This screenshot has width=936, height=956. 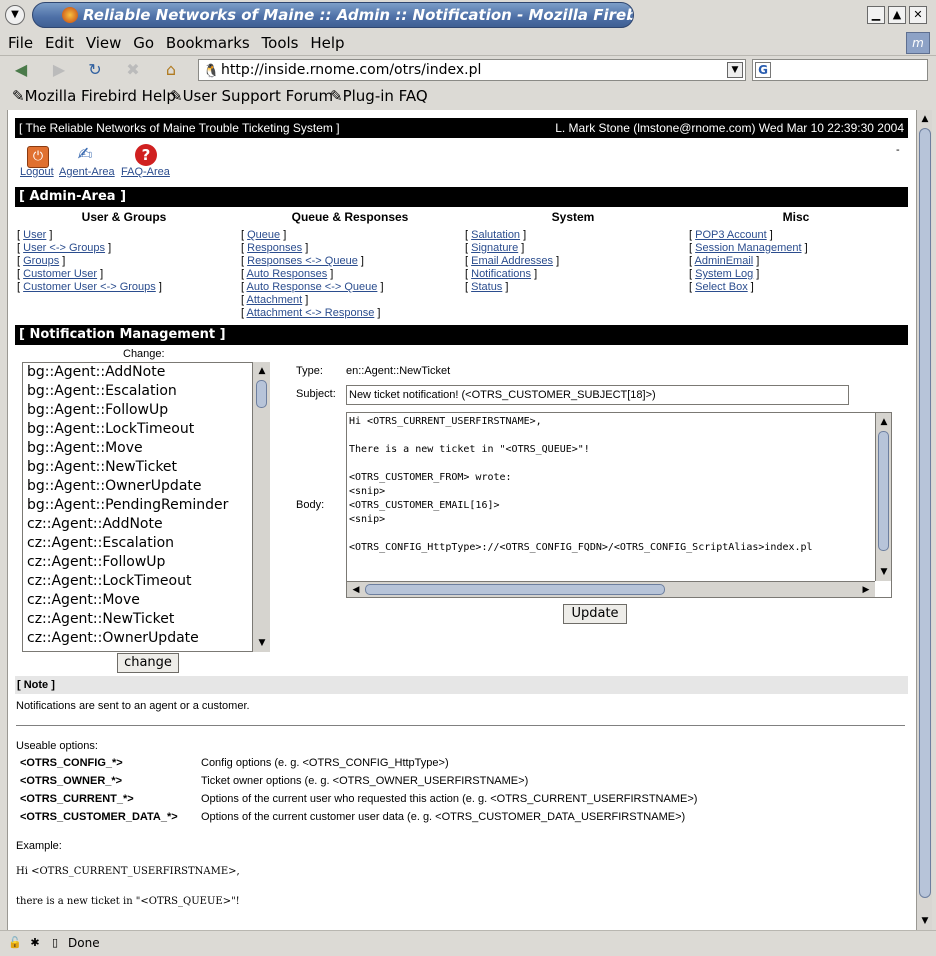 I want to click on body-scroll-left-icon: ◀, so click(x=356, y=590).